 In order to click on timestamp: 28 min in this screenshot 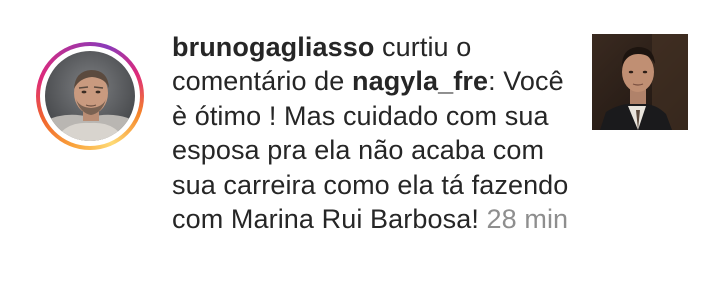, I will do `click(523, 219)`.